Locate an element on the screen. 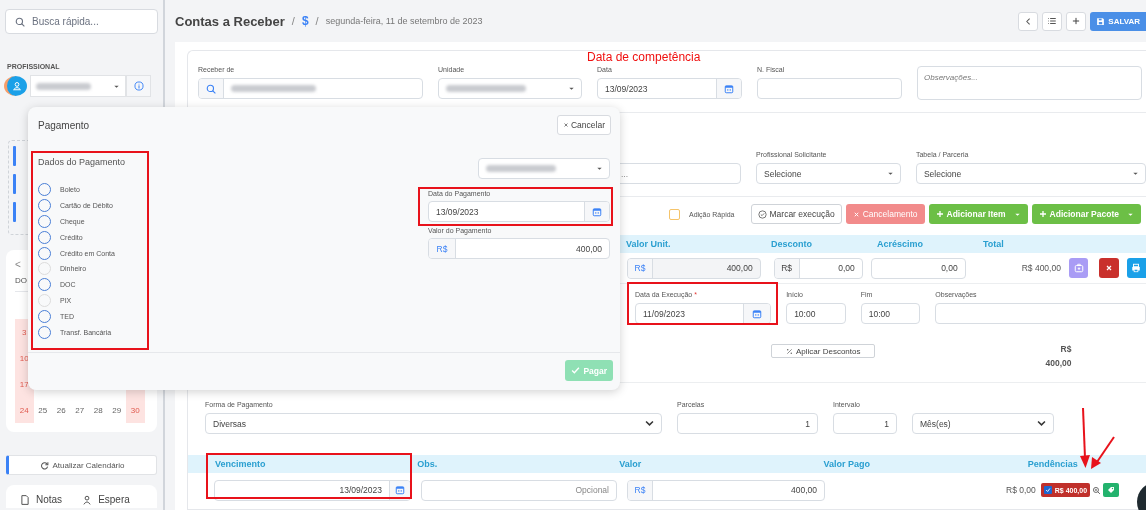  notes-field is located at coordinates (1040, 313).